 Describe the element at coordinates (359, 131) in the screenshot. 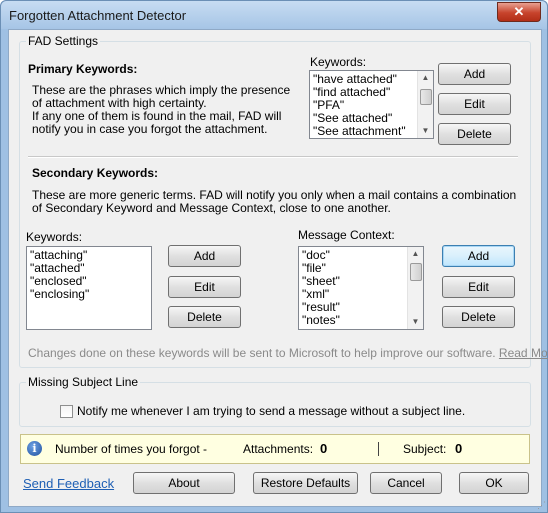

I see `list-item: "See attachment"` at that location.